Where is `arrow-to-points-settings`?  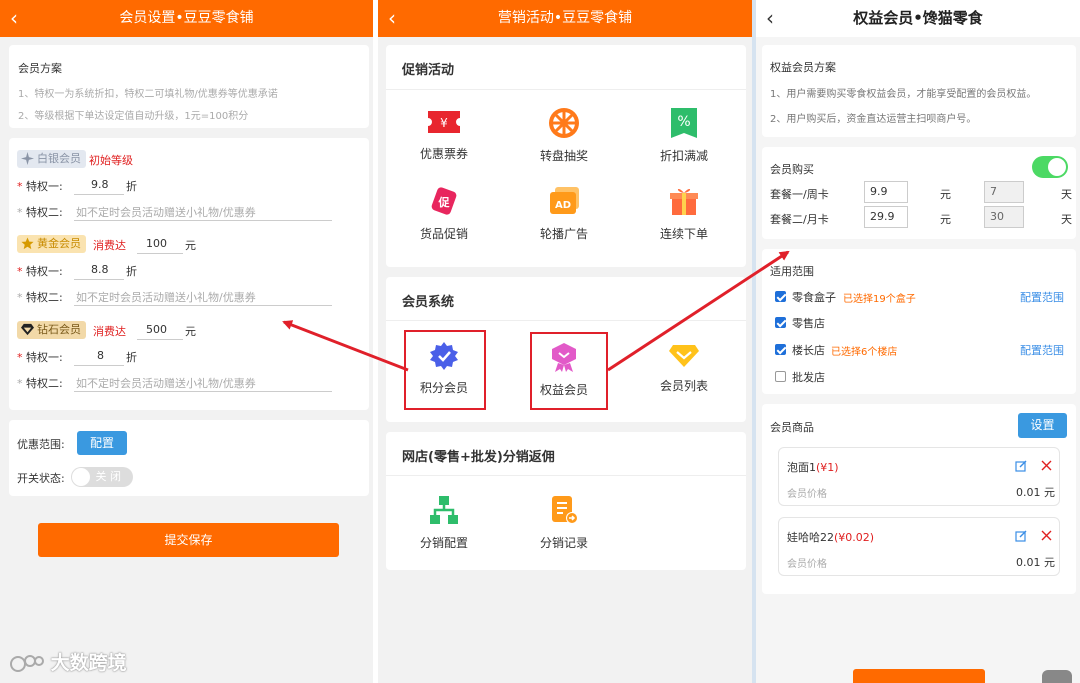 arrow-to-points-settings is located at coordinates (345, 346).